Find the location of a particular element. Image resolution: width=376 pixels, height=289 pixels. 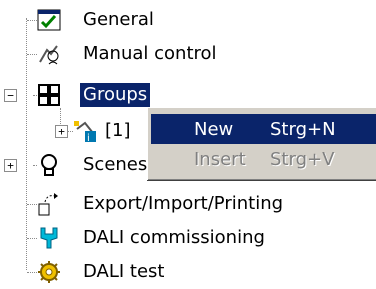

menu-item-label: Insert is located at coordinates (220, 159).